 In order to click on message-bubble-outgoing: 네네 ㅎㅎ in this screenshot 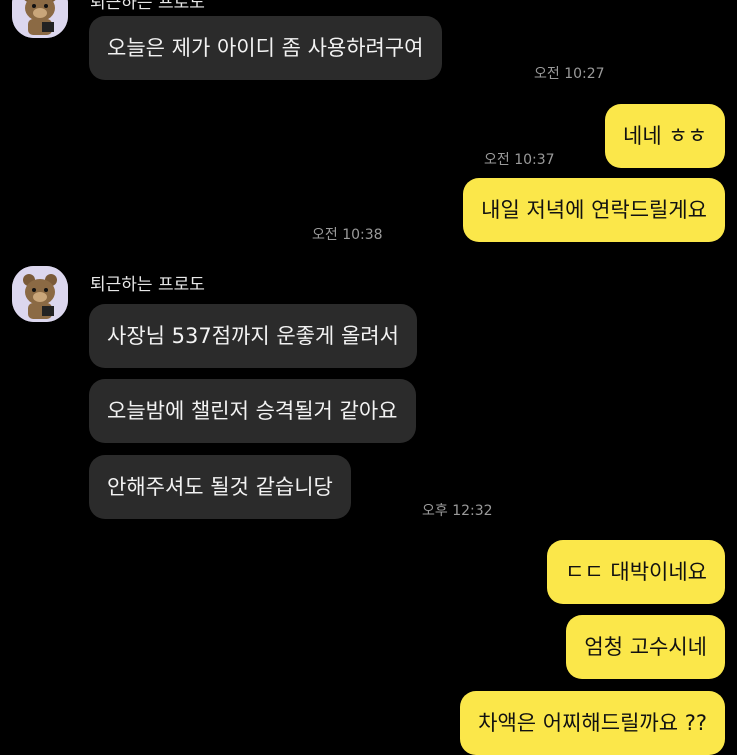, I will do `click(665, 136)`.